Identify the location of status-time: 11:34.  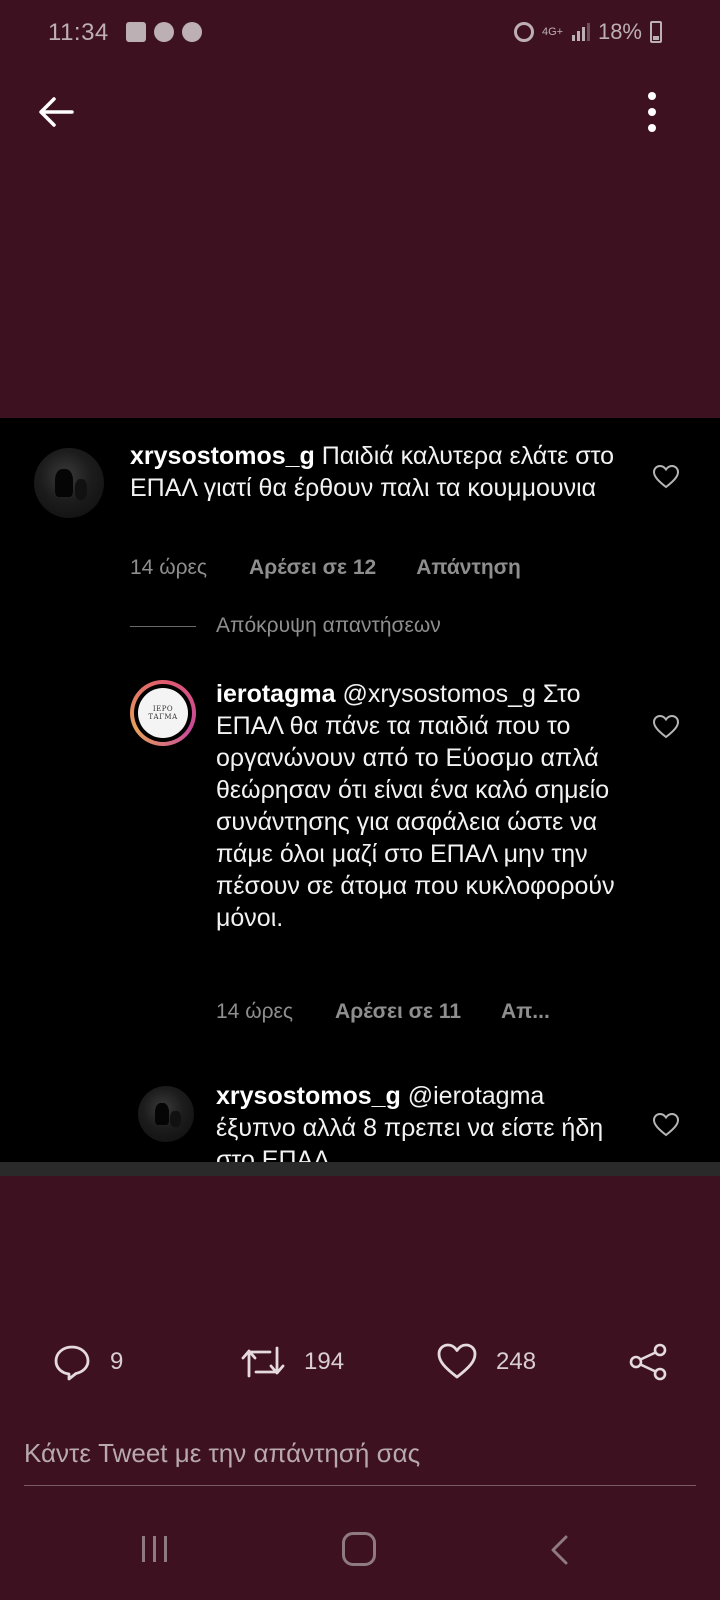
(78, 32).